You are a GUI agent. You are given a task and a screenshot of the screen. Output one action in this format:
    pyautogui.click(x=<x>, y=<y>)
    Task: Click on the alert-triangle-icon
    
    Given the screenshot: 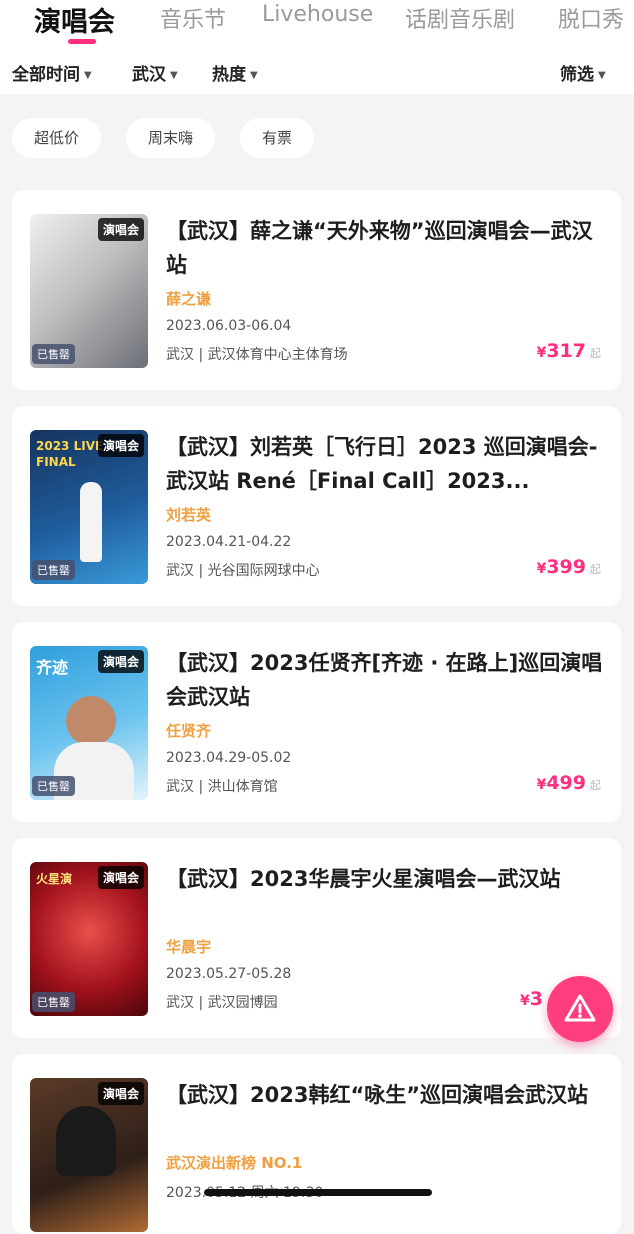 What is the action you would take?
    pyautogui.click(x=580, y=1008)
    